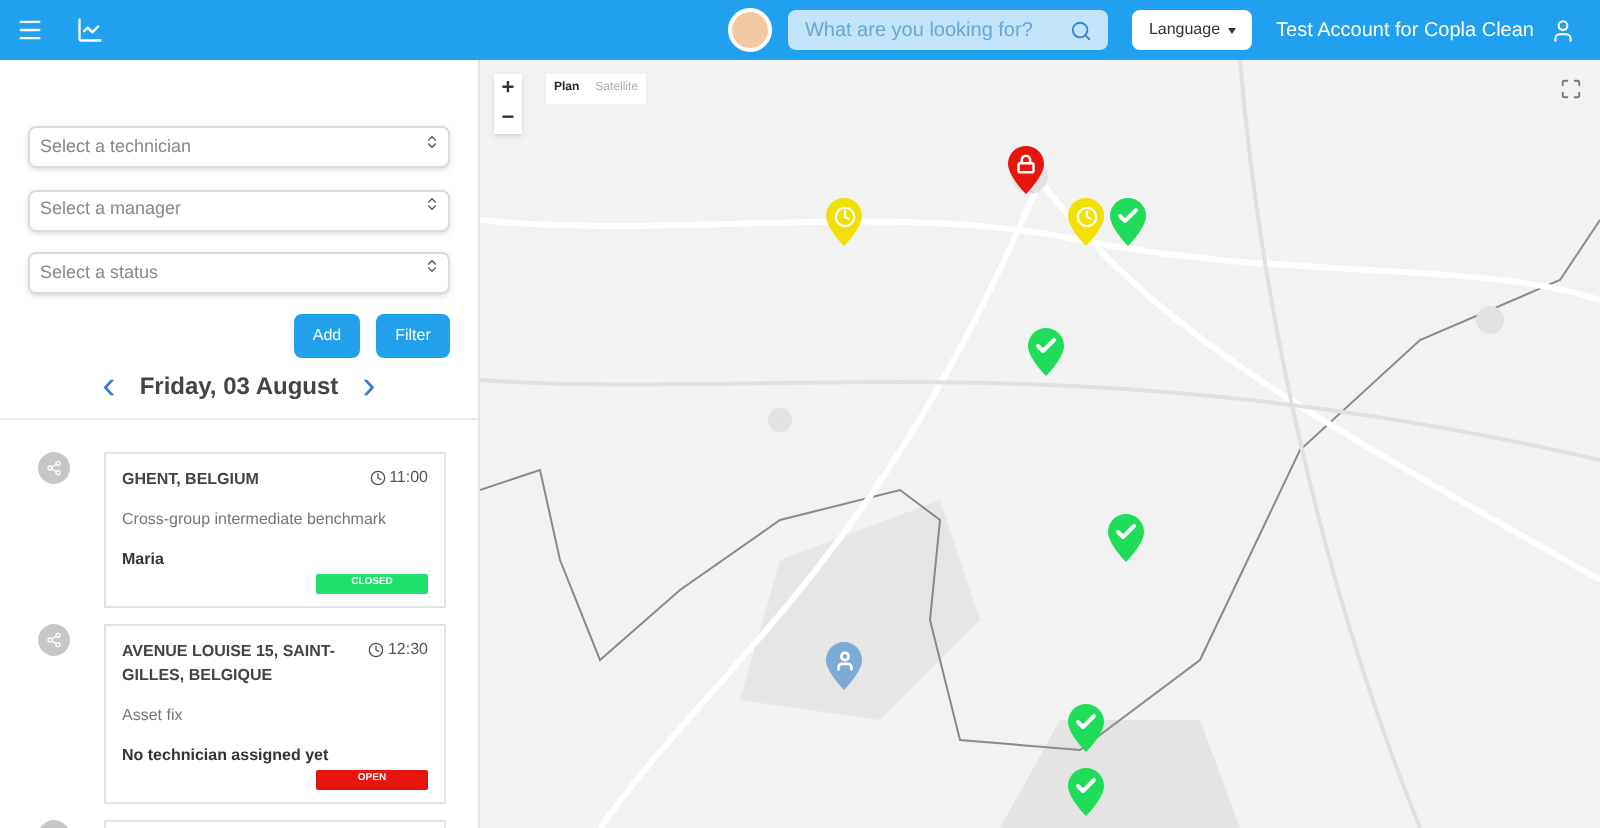  What do you see at coordinates (413, 335) in the screenshot?
I see `filter-button: Filter` at bounding box center [413, 335].